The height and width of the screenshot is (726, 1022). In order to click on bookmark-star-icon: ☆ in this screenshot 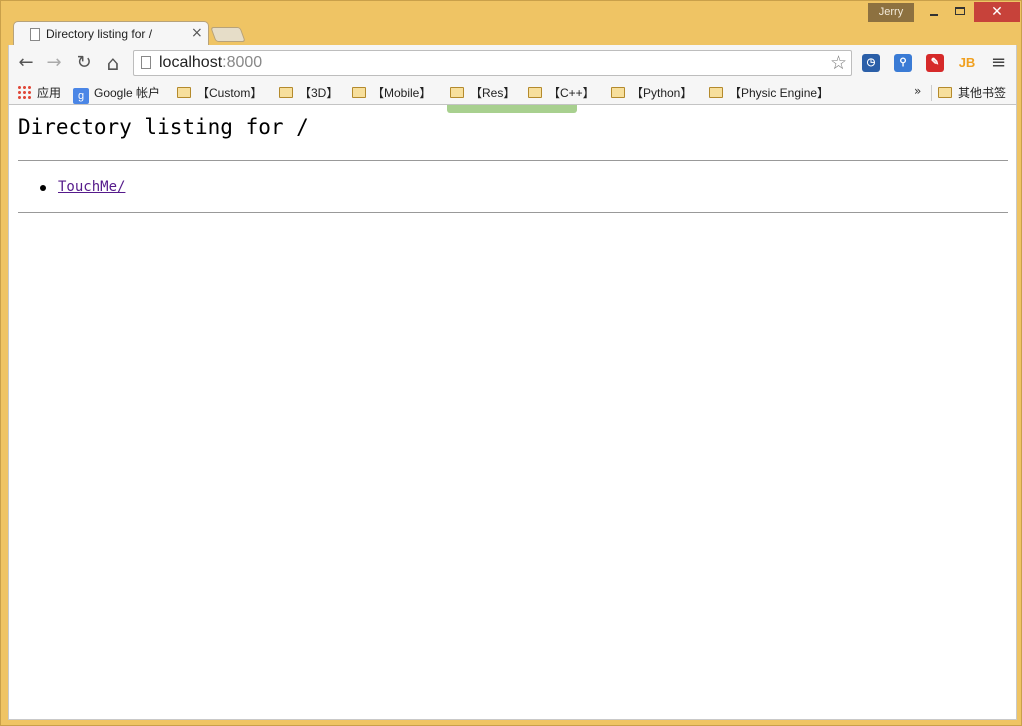, I will do `click(838, 63)`.